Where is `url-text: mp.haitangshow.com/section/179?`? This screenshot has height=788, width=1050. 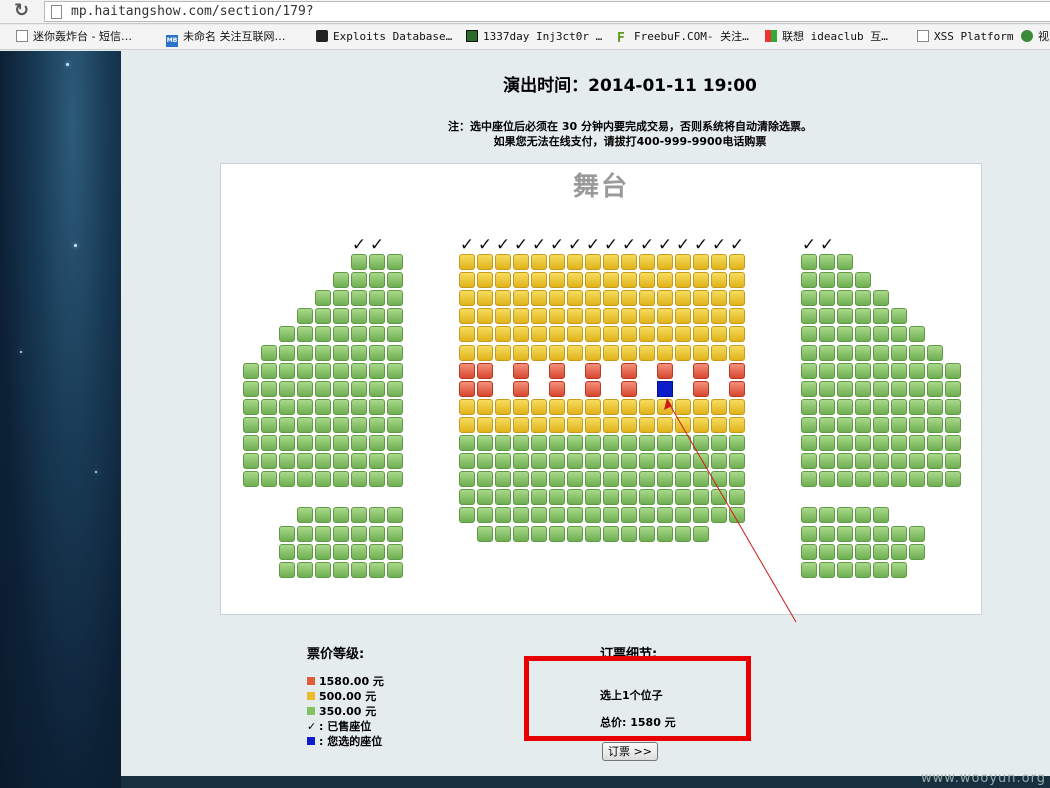 url-text: mp.haitangshow.com/section/179? is located at coordinates (192, 11).